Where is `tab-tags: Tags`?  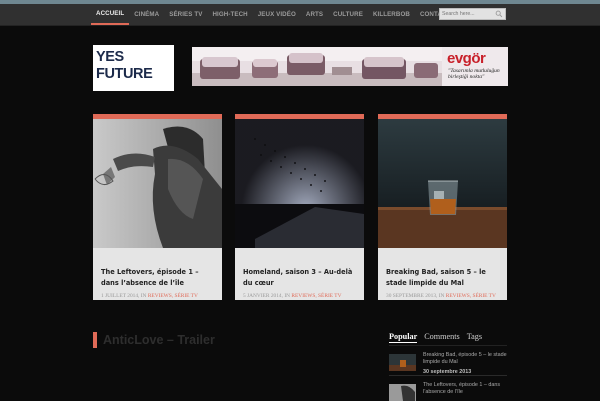 tab-tags: Tags is located at coordinates (474, 337).